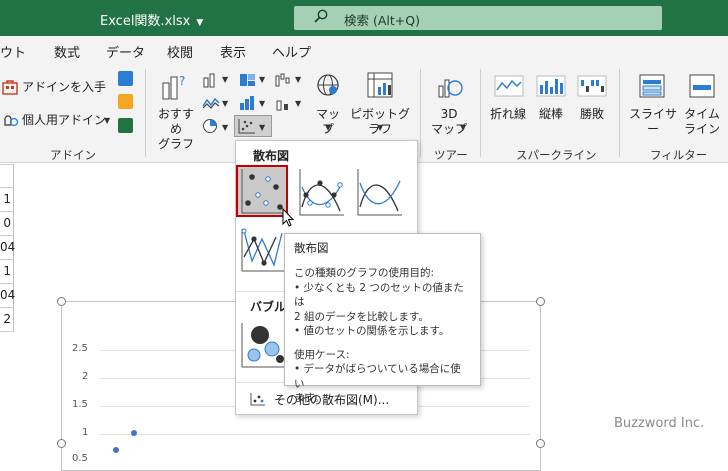 The width and height of the screenshot is (728, 471). What do you see at coordinates (80, 404) in the screenshot?
I see `y-tick-label: 1.5` at bounding box center [80, 404].